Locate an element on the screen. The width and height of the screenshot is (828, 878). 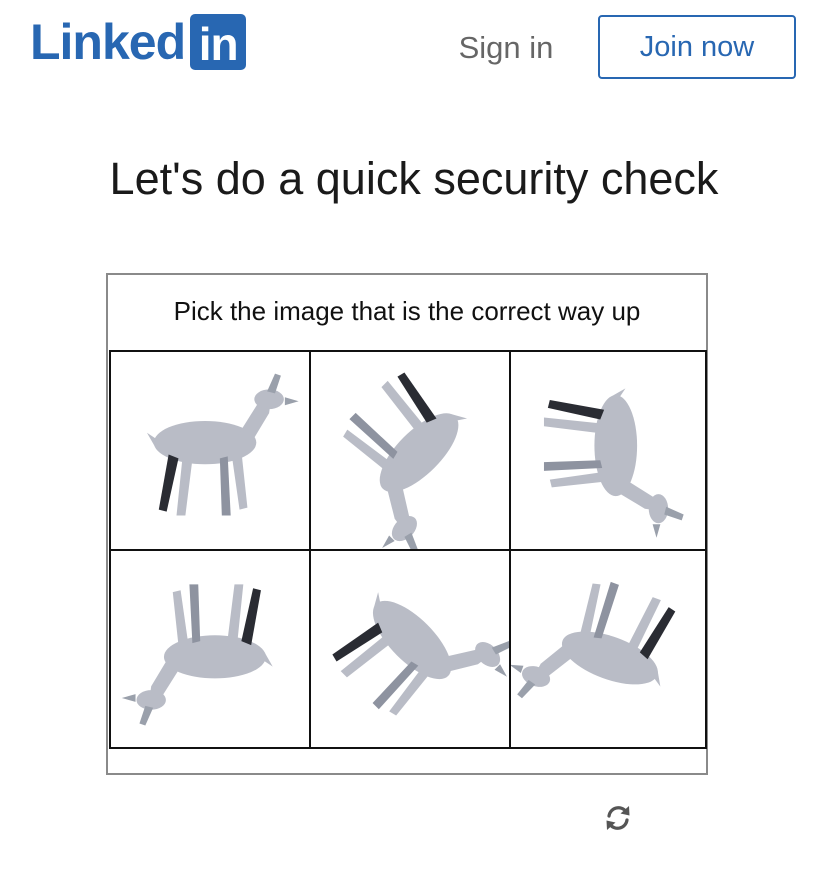
page-title: Let's do a quick security check is located at coordinates (414, 178).